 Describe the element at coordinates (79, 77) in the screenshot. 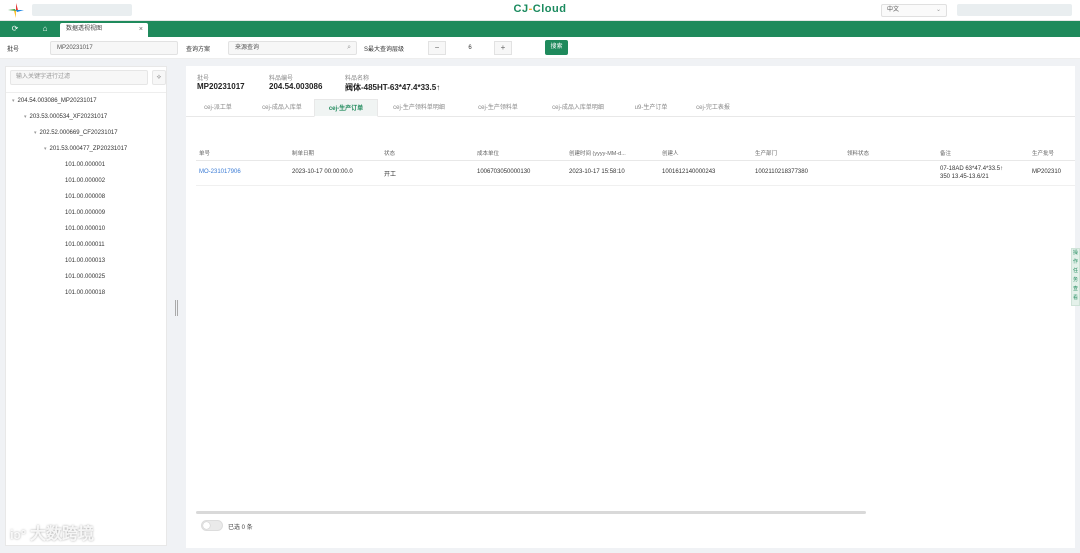

I see `tree-filter-input: 输入关键字进行过滤` at that location.